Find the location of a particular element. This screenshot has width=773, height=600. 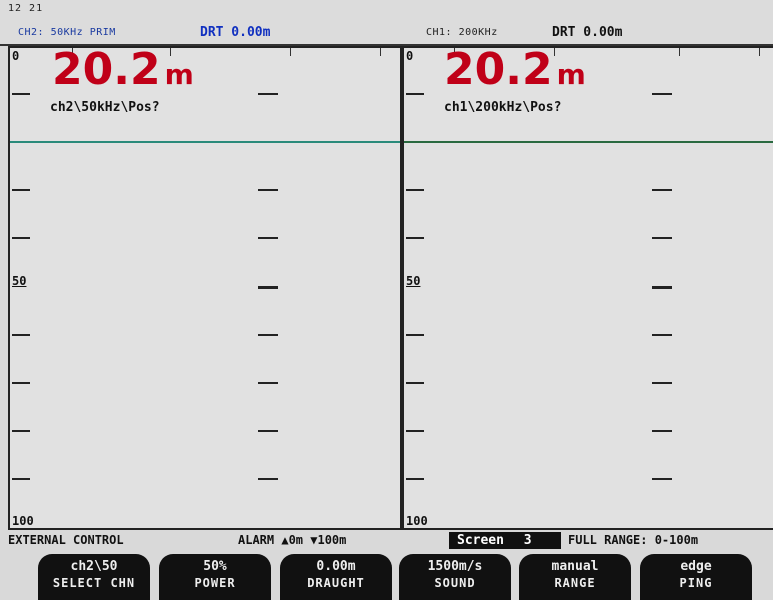

softkey-select-chn: ch2\50 SELECT CHN is located at coordinates (94, 577).